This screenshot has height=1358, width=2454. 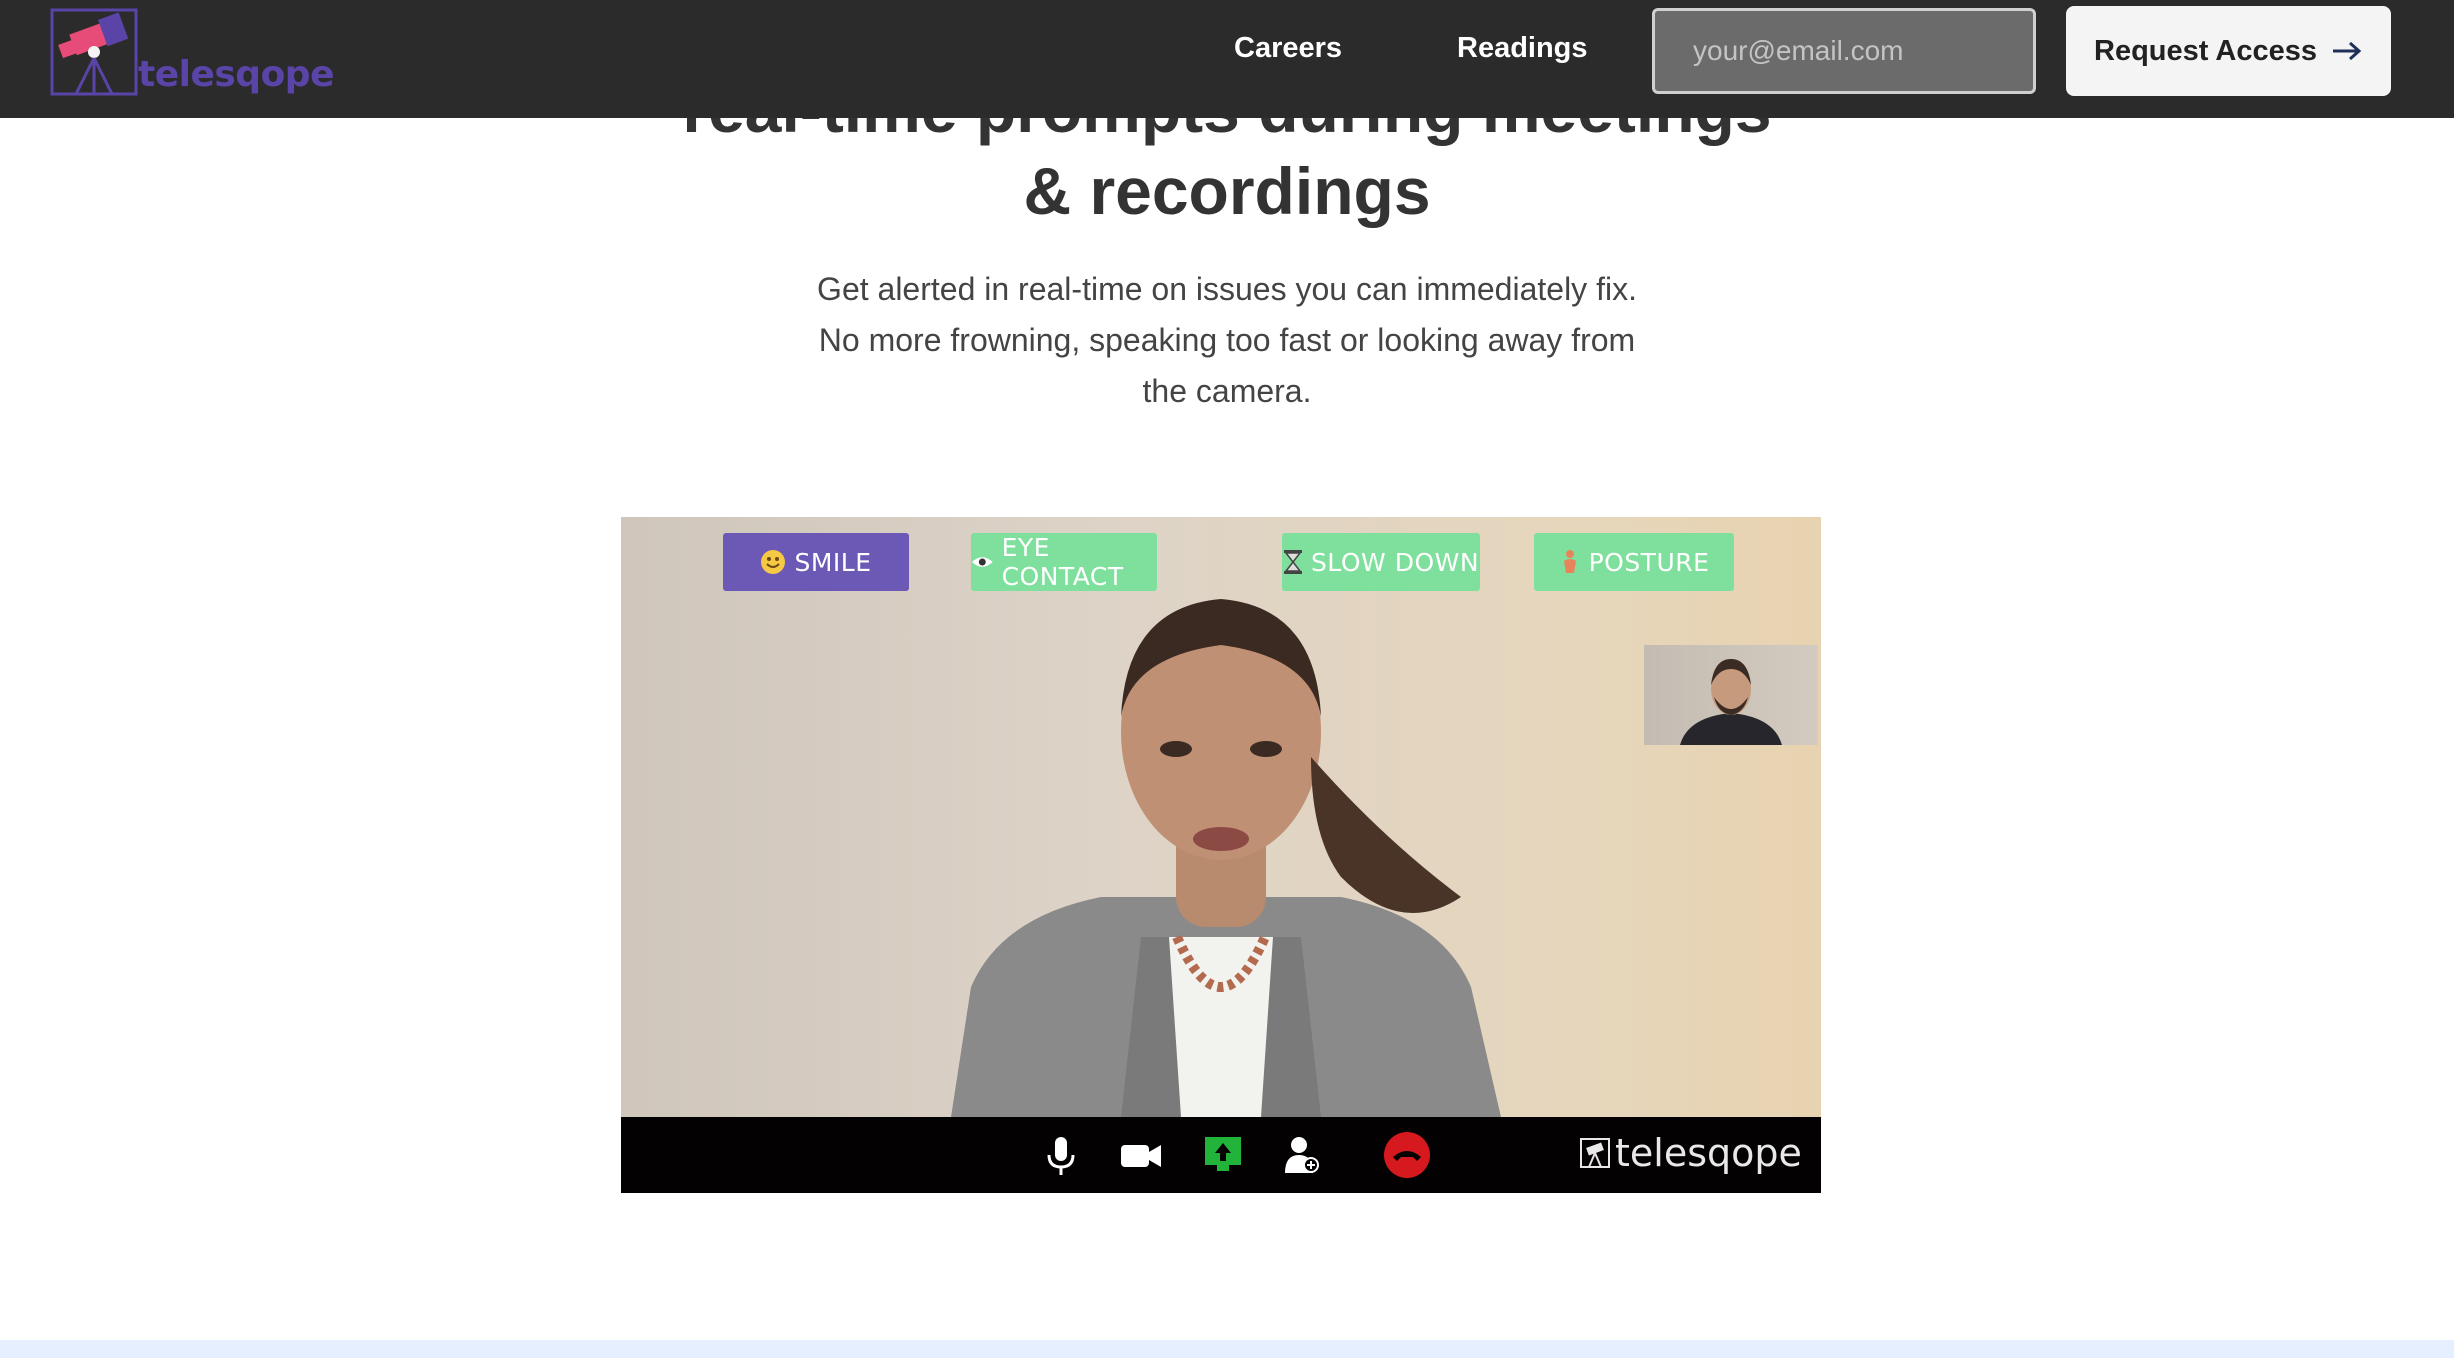 What do you see at coordinates (833, 562) in the screenshot?
I see `prompt-label: SMILE` at bounding box center [833, 562].